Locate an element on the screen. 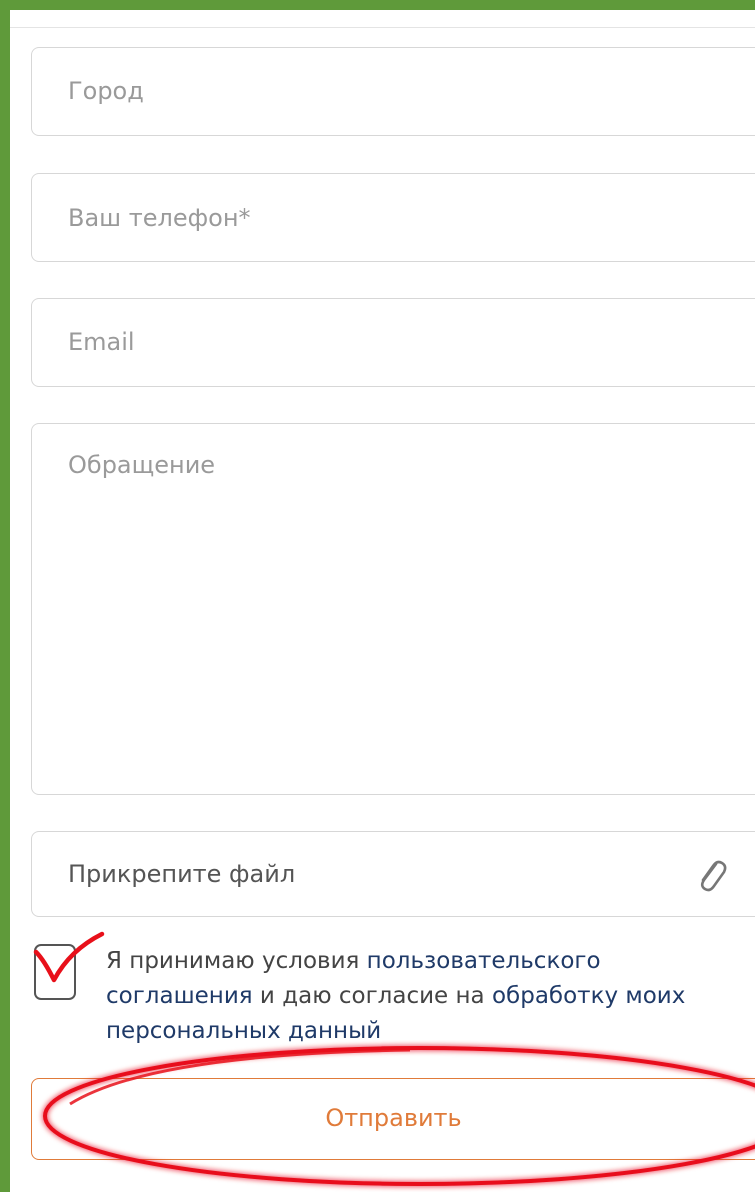 The width and height of the screenshot is (755, 1192). phone-placeholder: Ваш телефон* is located at coordinates (159, 218).